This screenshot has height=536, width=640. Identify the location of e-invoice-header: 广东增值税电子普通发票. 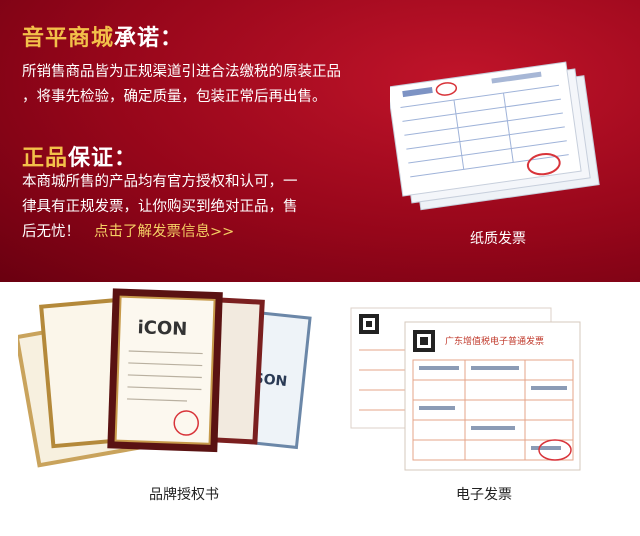
(494, 341).